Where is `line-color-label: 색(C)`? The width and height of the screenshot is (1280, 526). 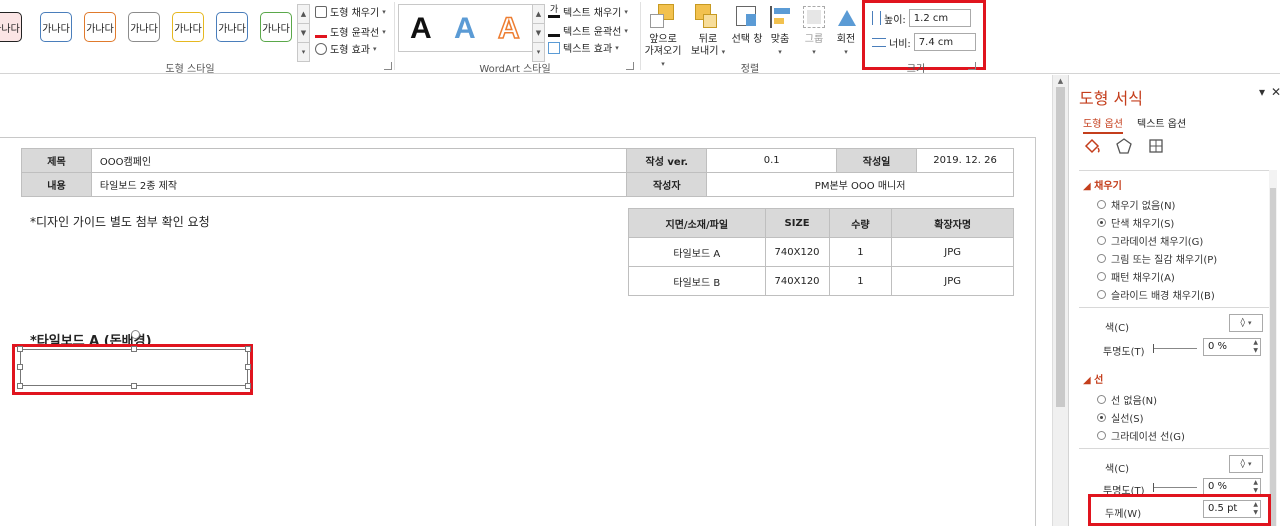
line-color-label: 색(C) is located at coordinates (1117, 469).